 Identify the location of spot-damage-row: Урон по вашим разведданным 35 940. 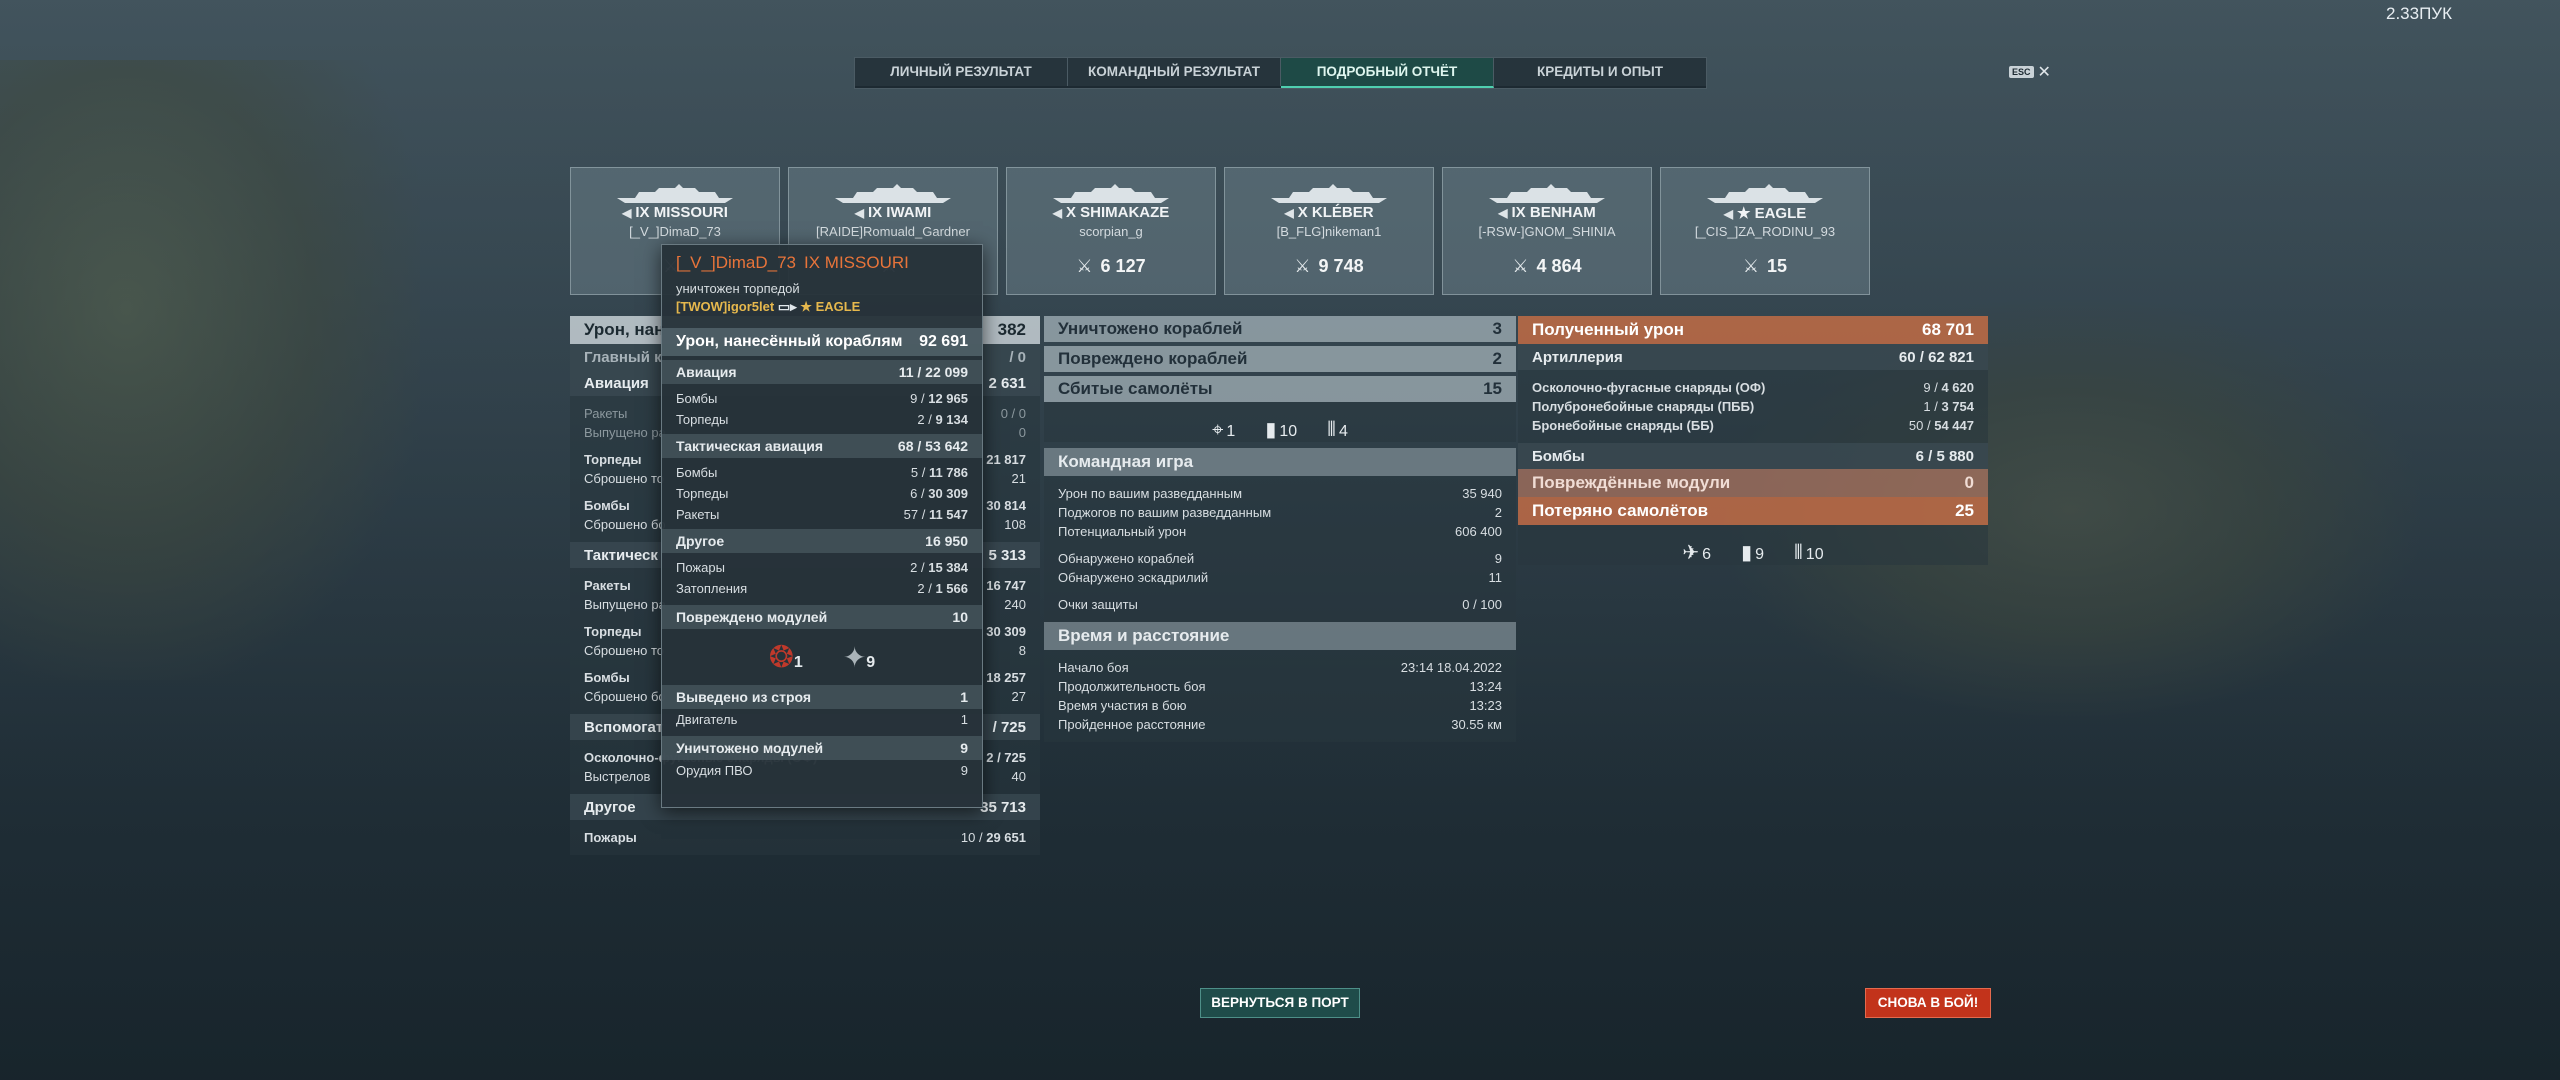
(1280, 493).